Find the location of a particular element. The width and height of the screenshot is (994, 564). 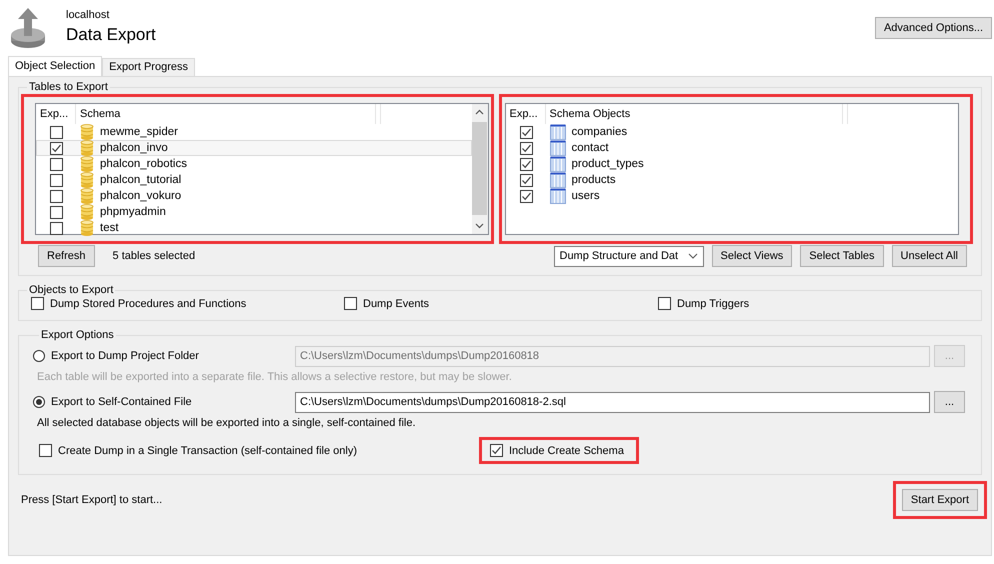

tab: Object Selection is located at coordinates (55, 66).